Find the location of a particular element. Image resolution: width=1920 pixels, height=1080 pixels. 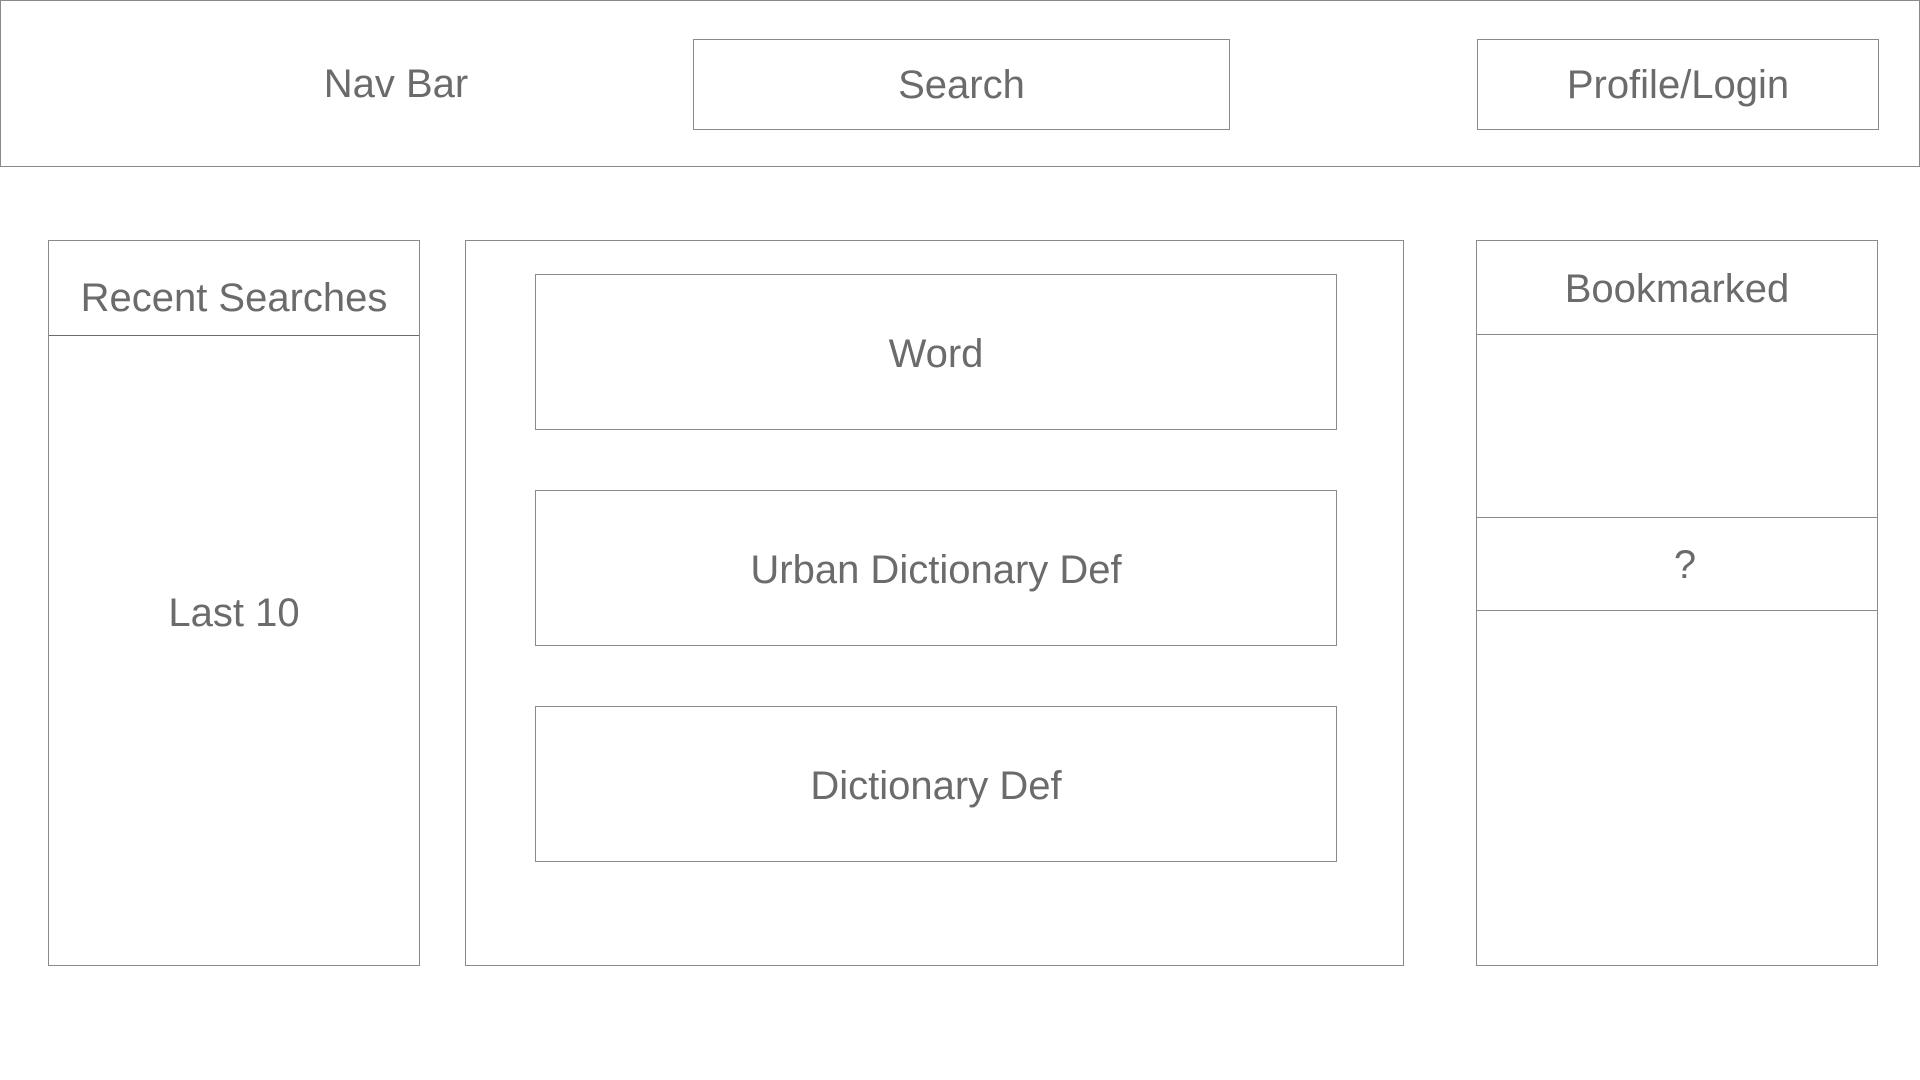

bookmarked-title: Bookmarked is located at coordinates (1677, 289).